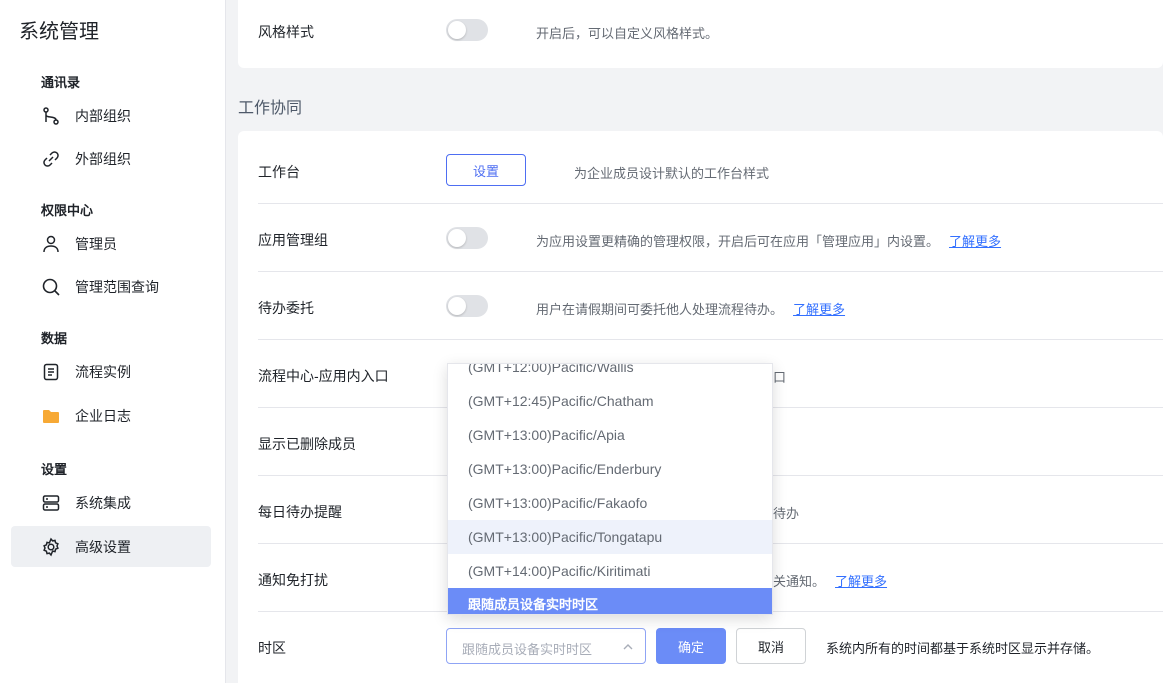 This screenshot has width=1163, height=683. Describe the element at coordinates (103, 546) in the screenshot. I see `sidebar-item-label: 高级设置` at that location.